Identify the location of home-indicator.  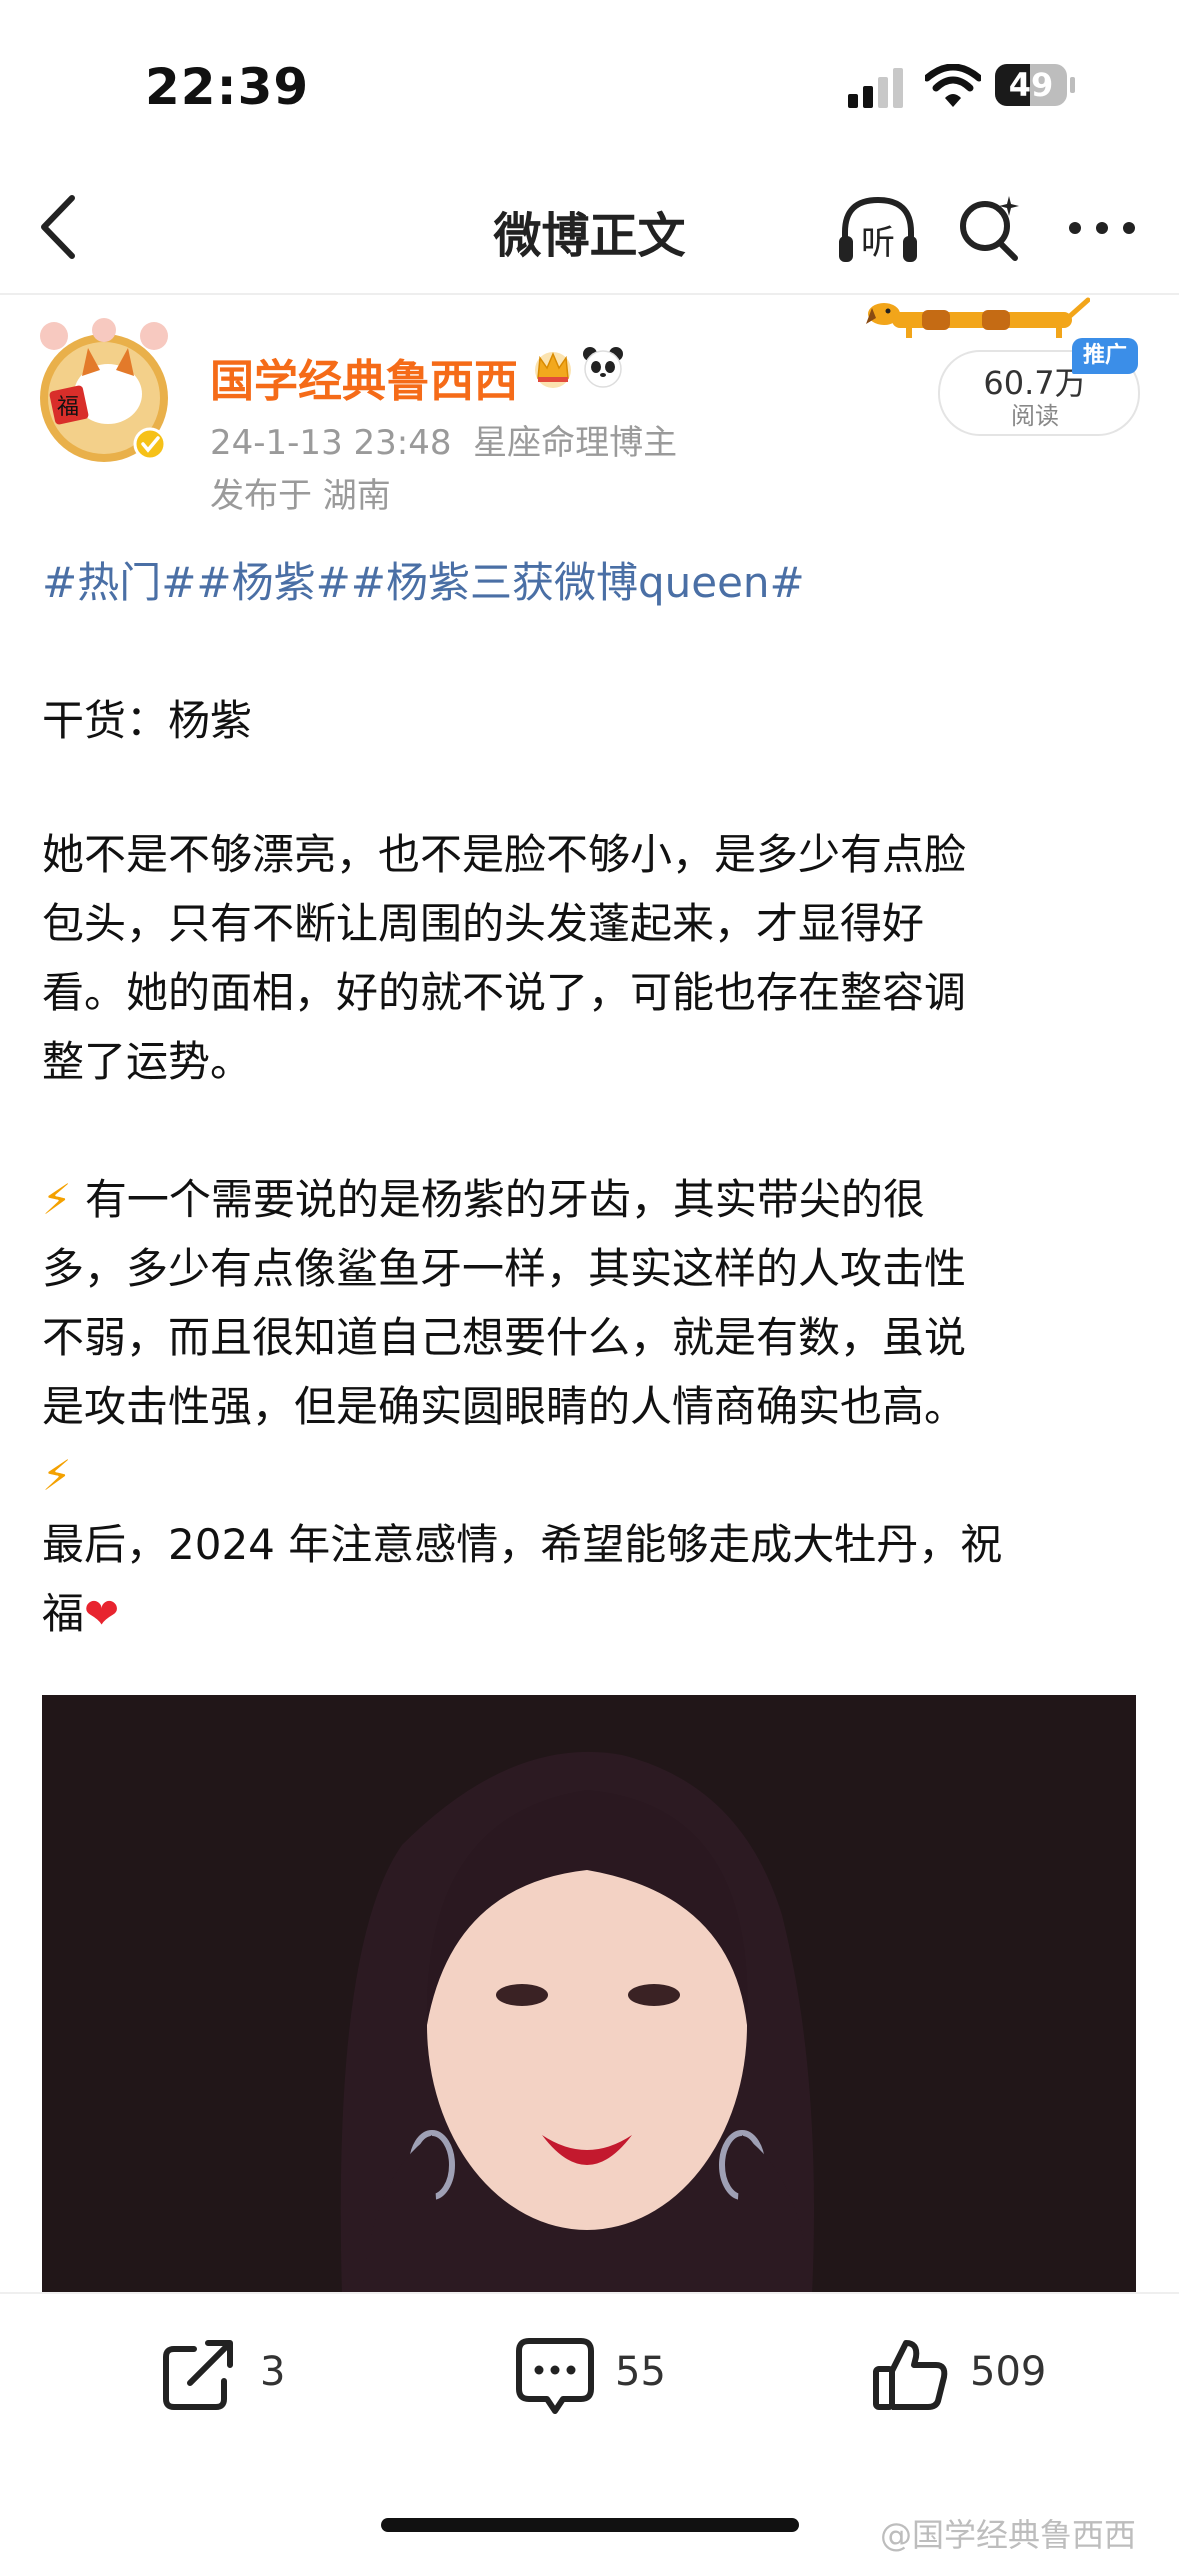
(590, 2525).